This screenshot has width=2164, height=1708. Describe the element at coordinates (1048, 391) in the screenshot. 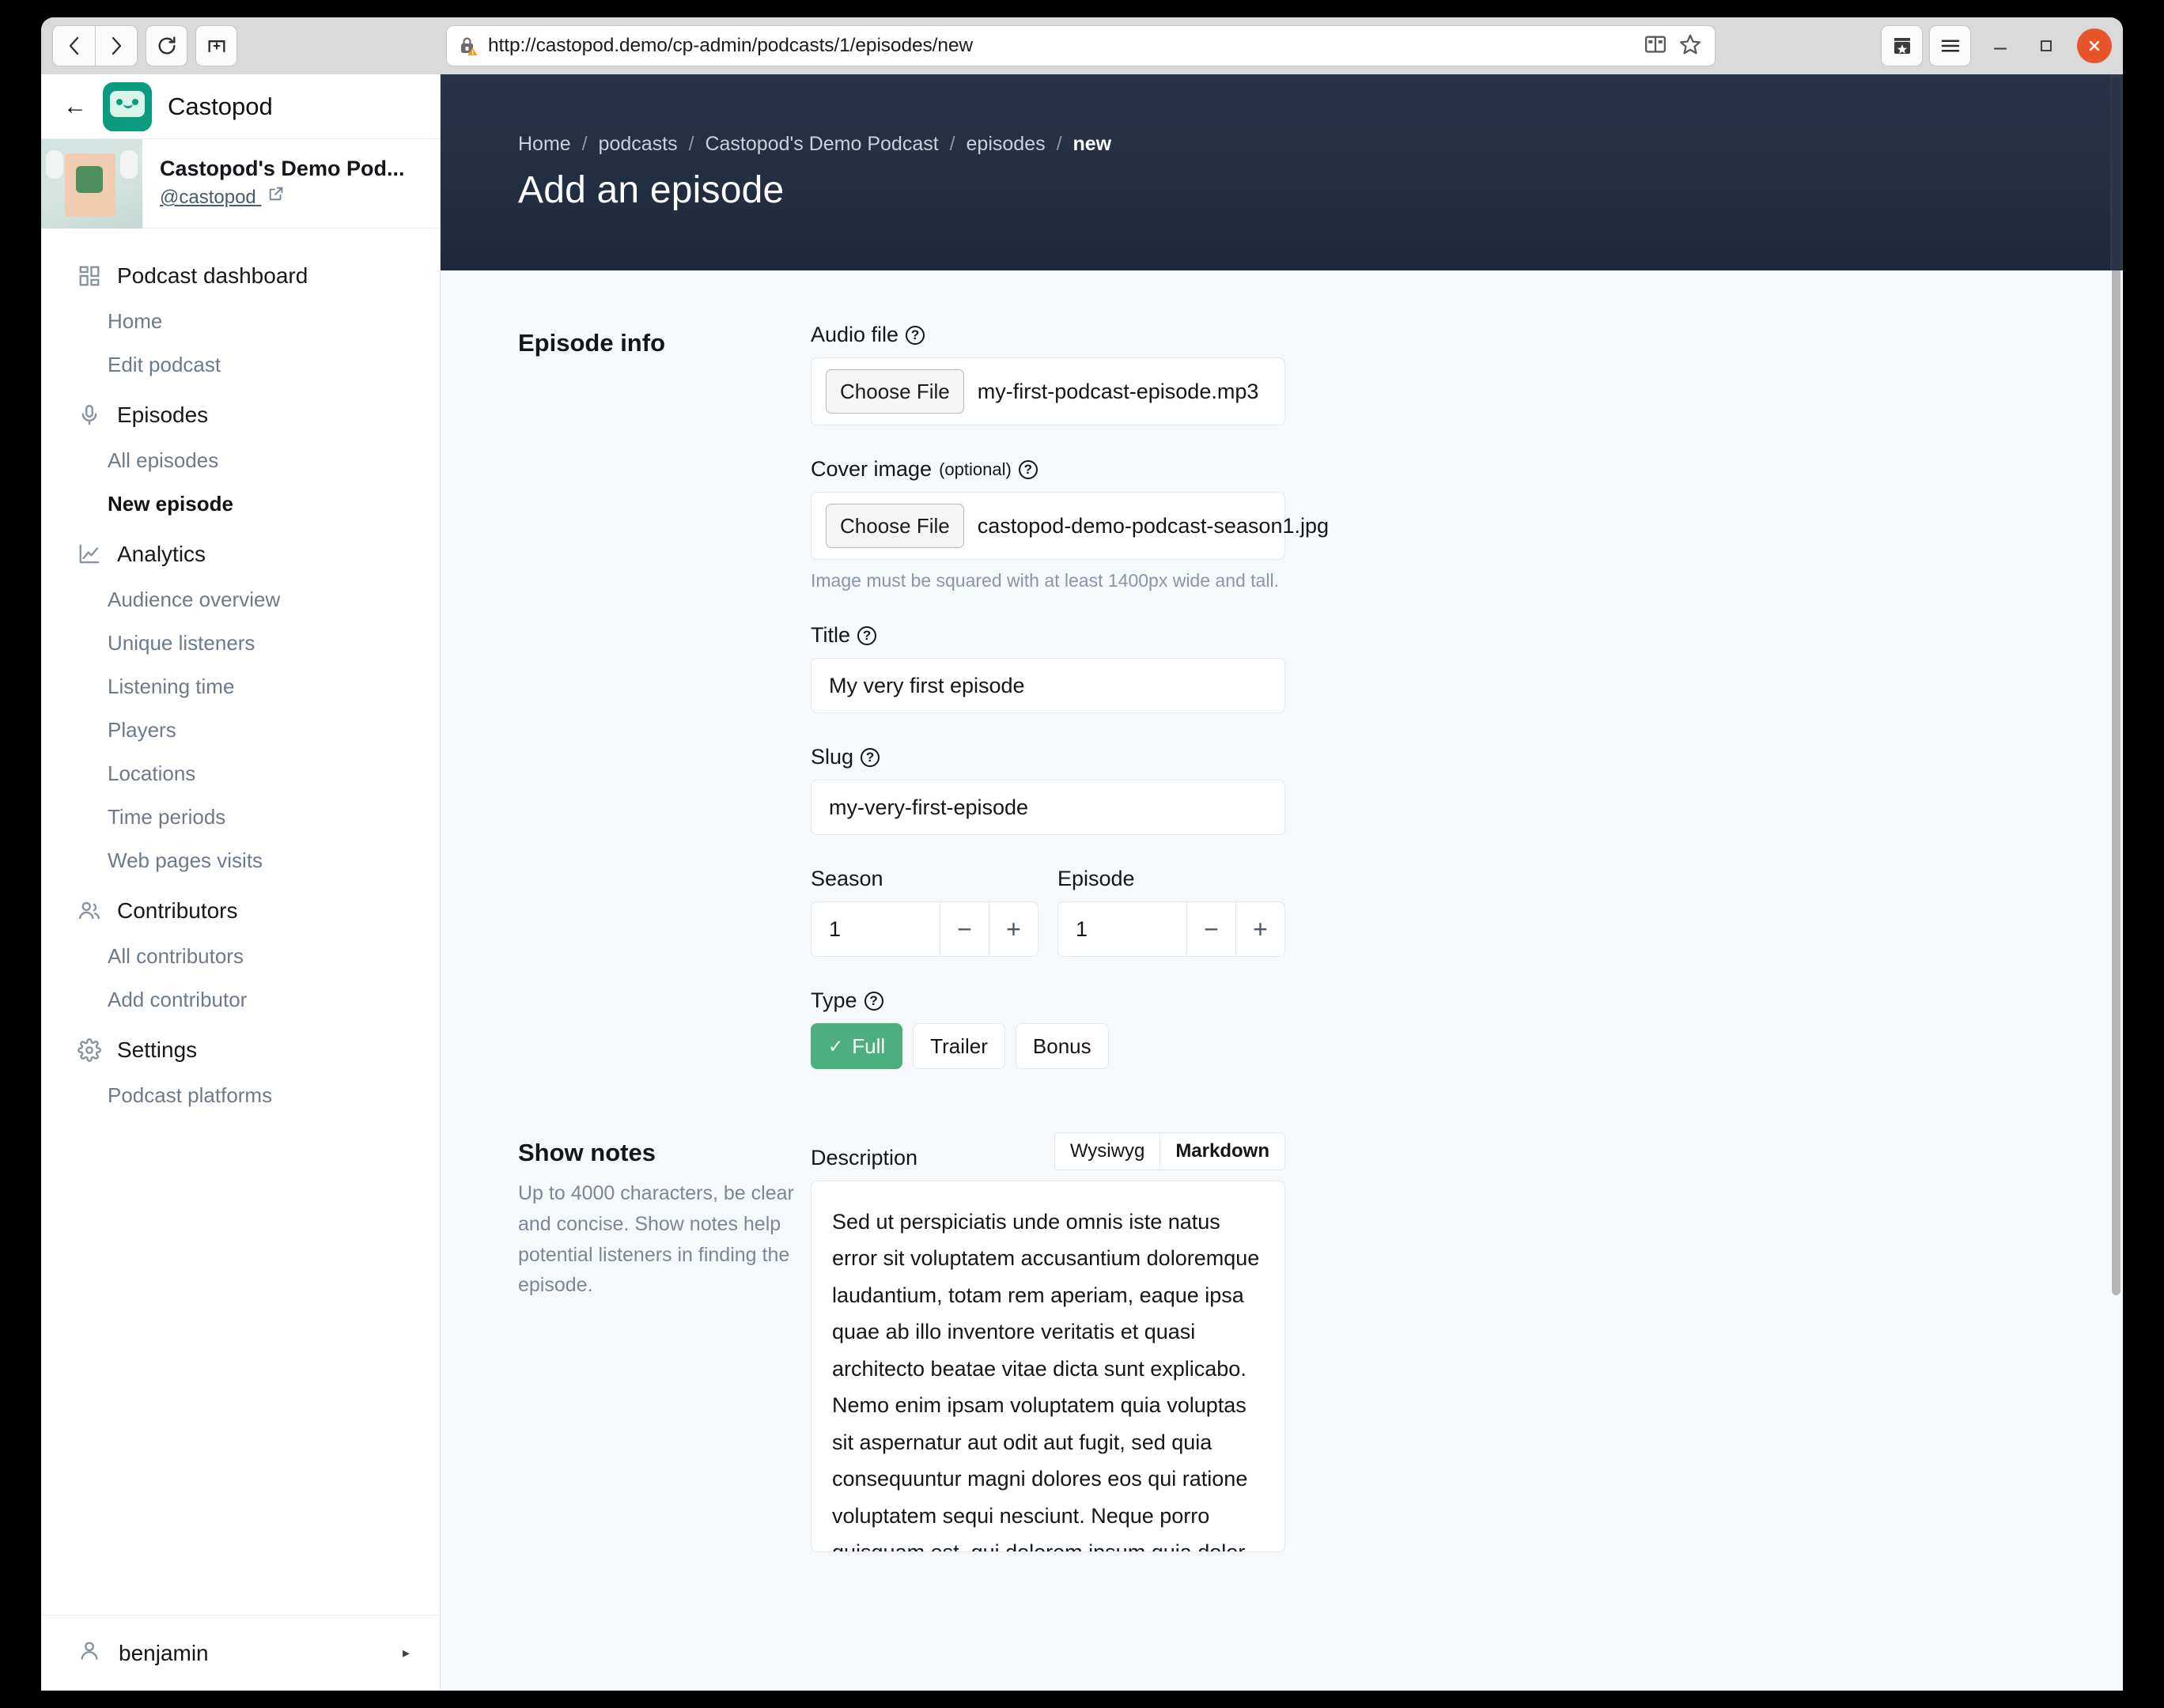

I see `audio-file-input: Choose File my-first-podcast-episode.mp3` at that location.